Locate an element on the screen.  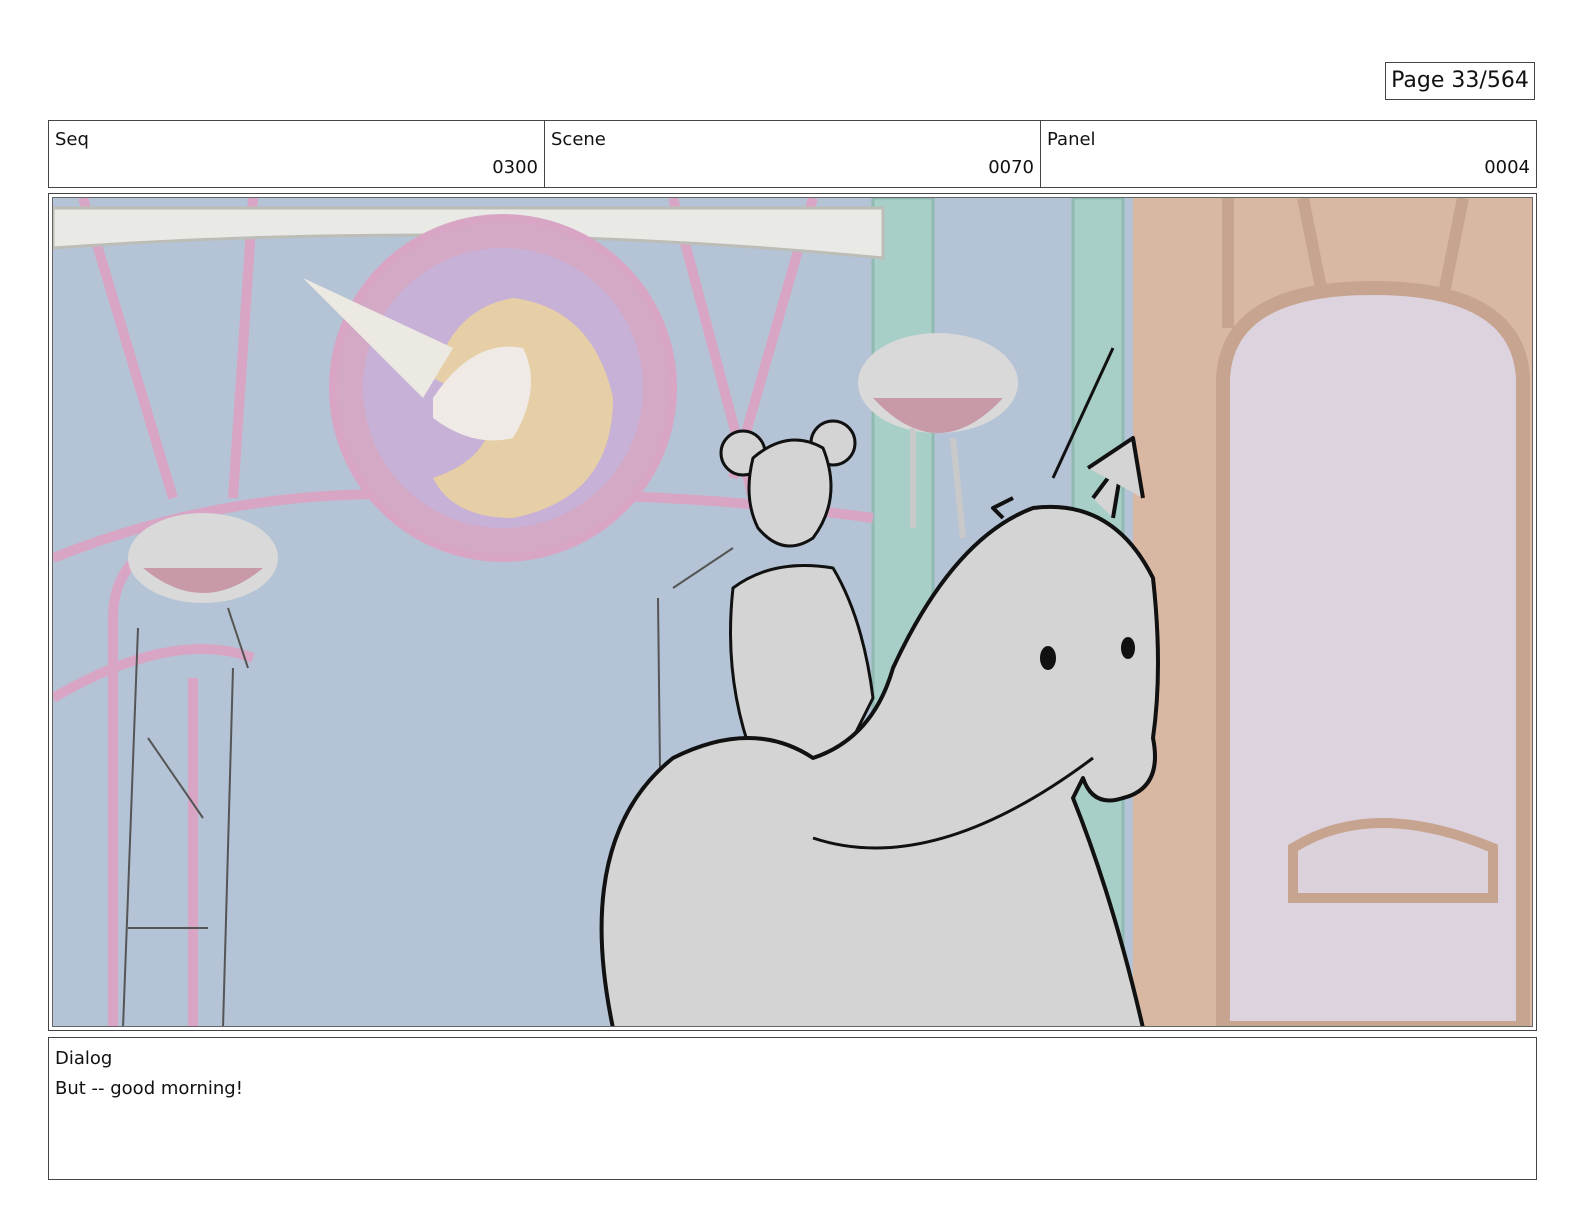
panel-value: 0004 is located at coordinates (1507, 167).